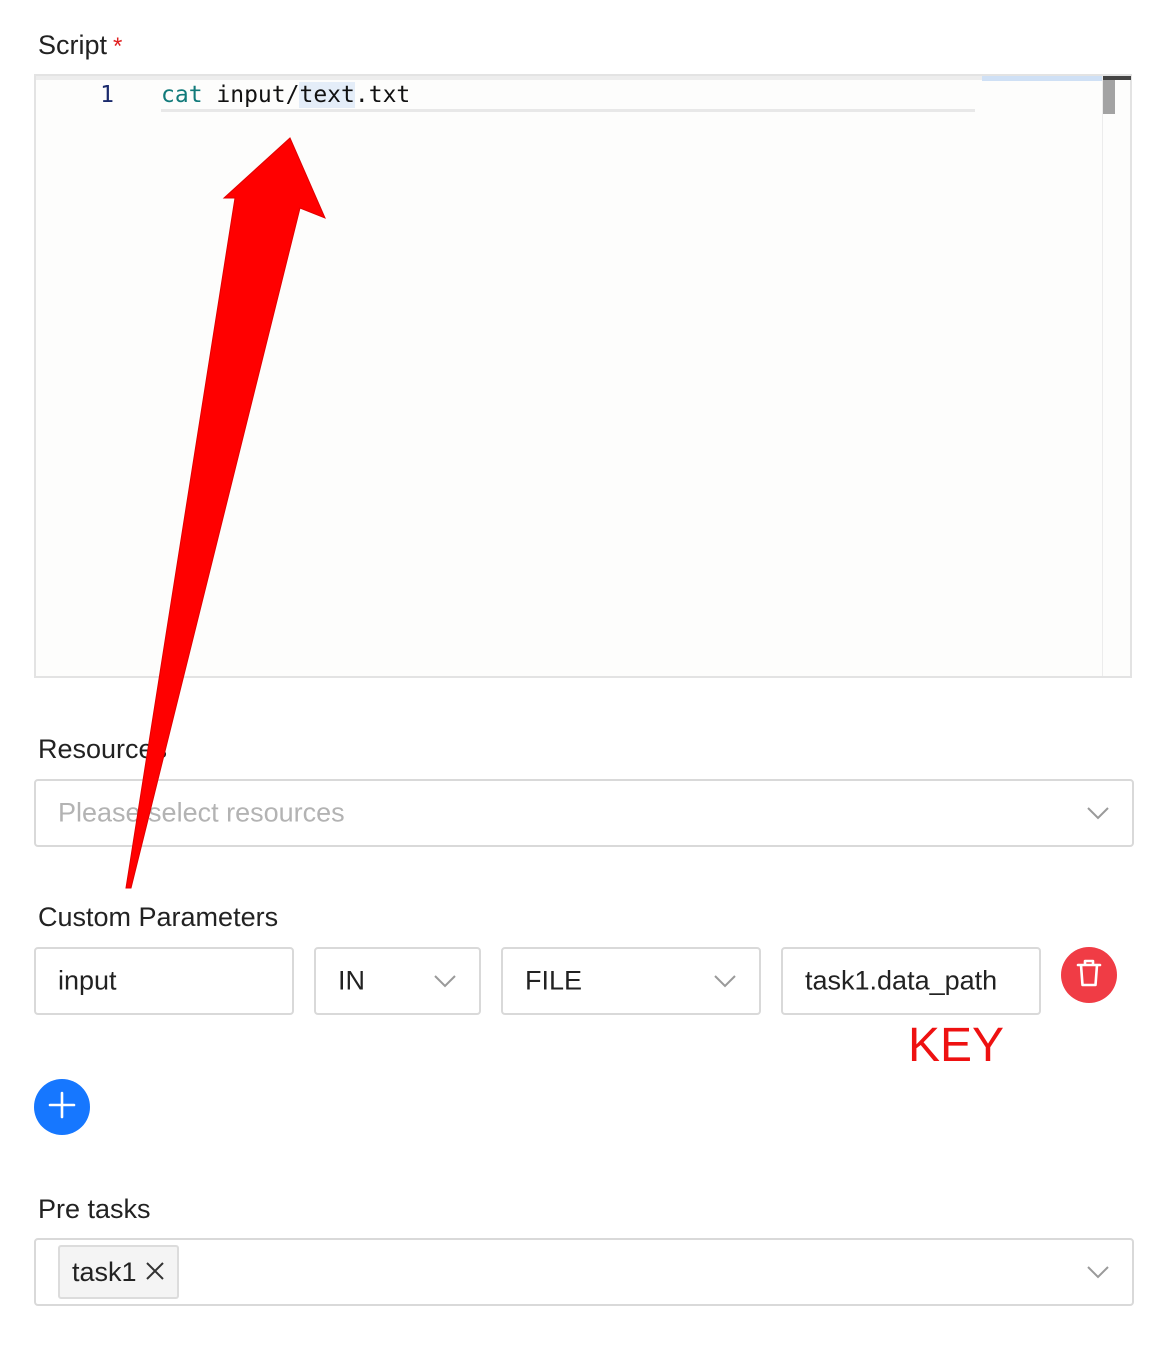  What do you see at coordinates (73, 45) in the screenshot?
I see `script-label-text: Script` at bounding box center [73, 45].